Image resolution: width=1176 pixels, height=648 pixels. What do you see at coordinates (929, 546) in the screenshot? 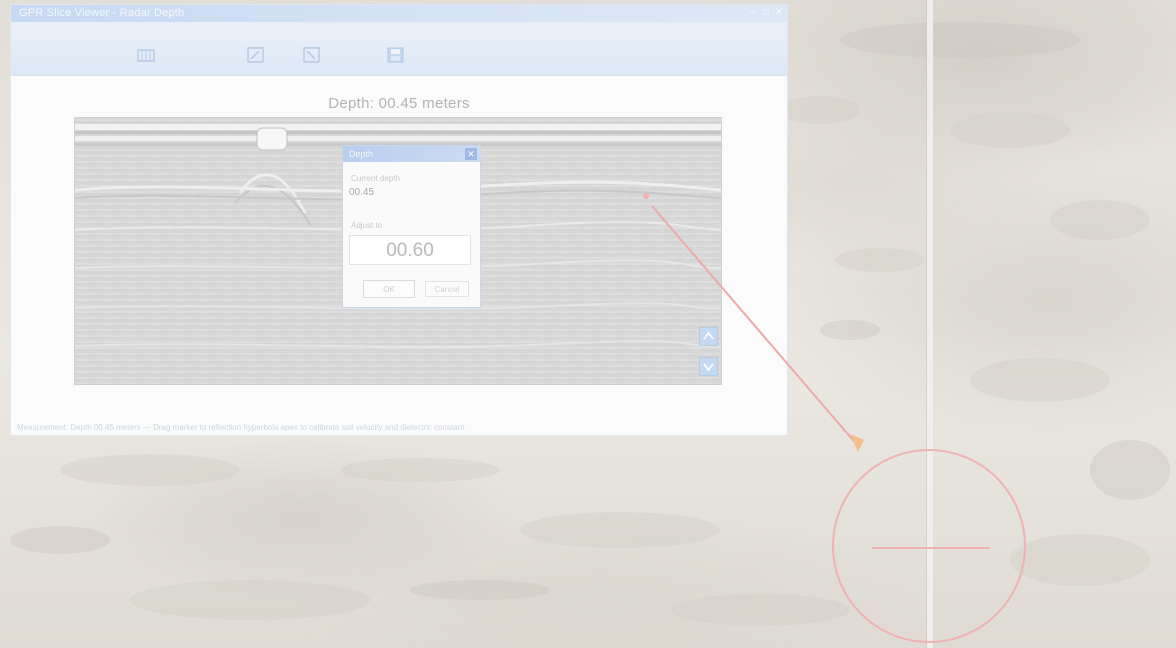
I see `annotation-circle` at bounding box center [929, 546].